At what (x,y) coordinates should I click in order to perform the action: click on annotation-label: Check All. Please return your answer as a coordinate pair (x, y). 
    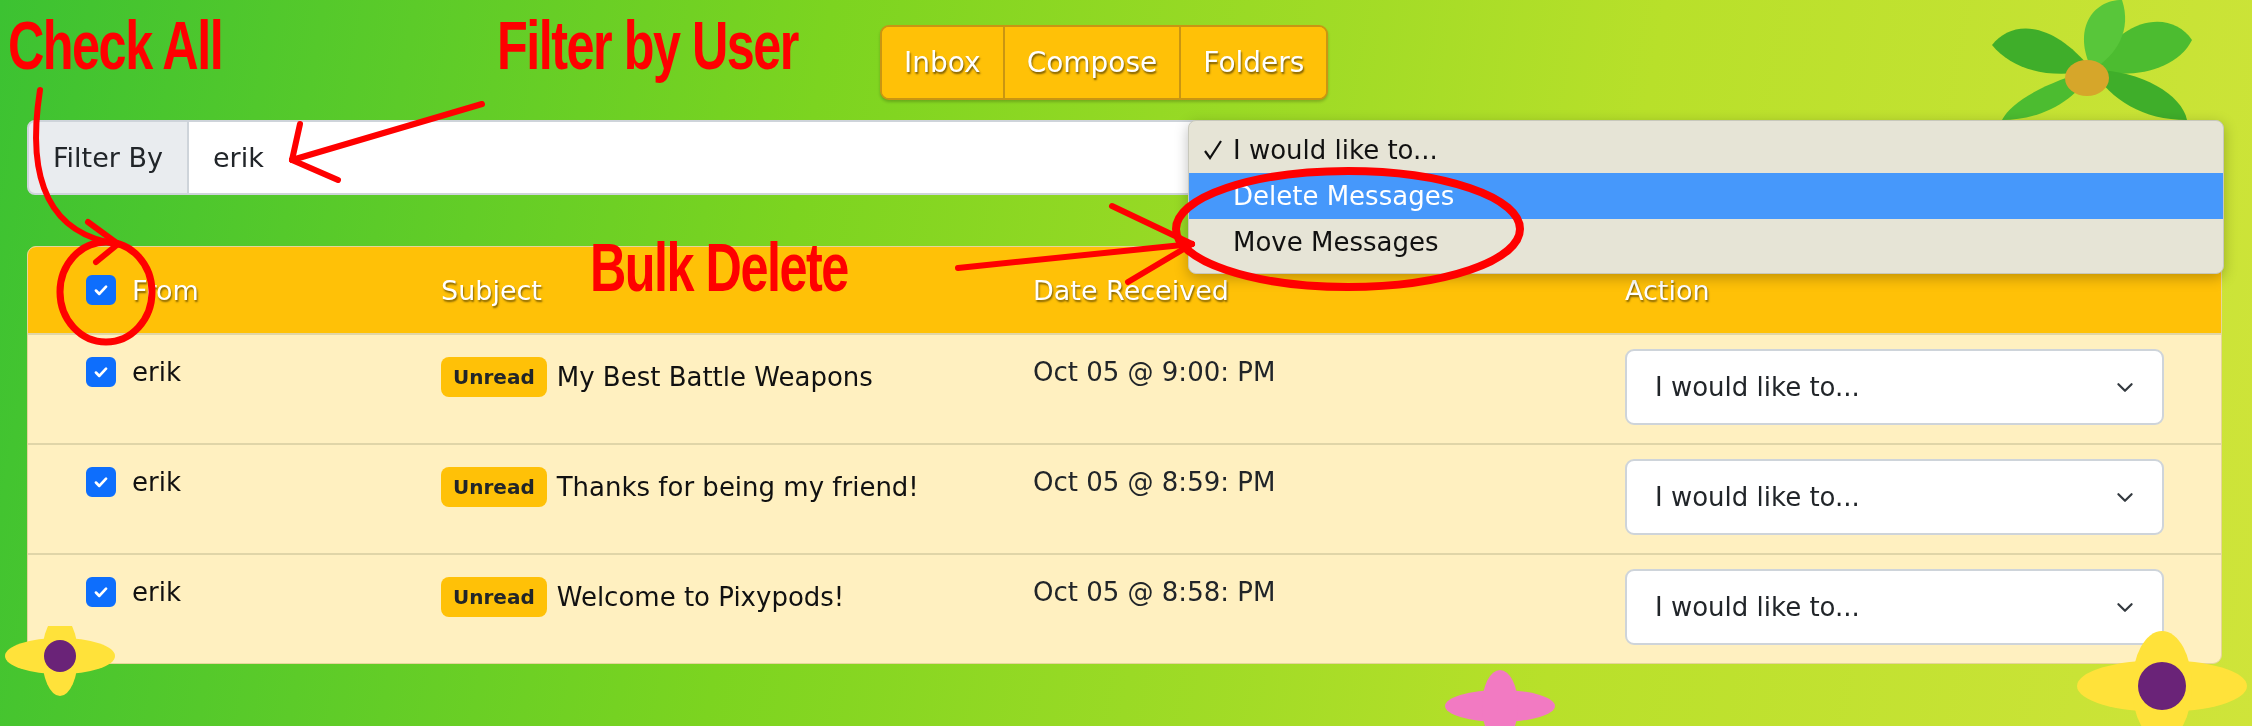
    Looking at the image, I should click on (115, 45).